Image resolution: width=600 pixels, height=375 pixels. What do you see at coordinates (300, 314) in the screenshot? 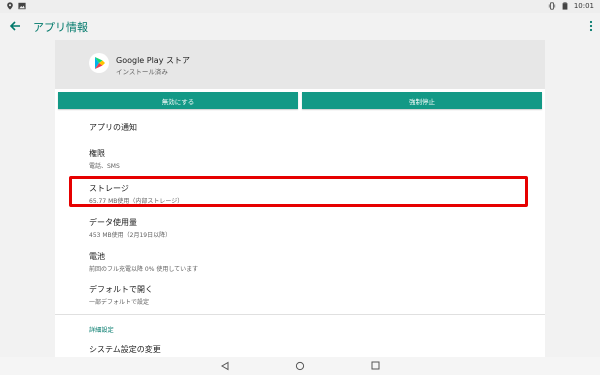
I see `divider` at bounding box center [300, 314].